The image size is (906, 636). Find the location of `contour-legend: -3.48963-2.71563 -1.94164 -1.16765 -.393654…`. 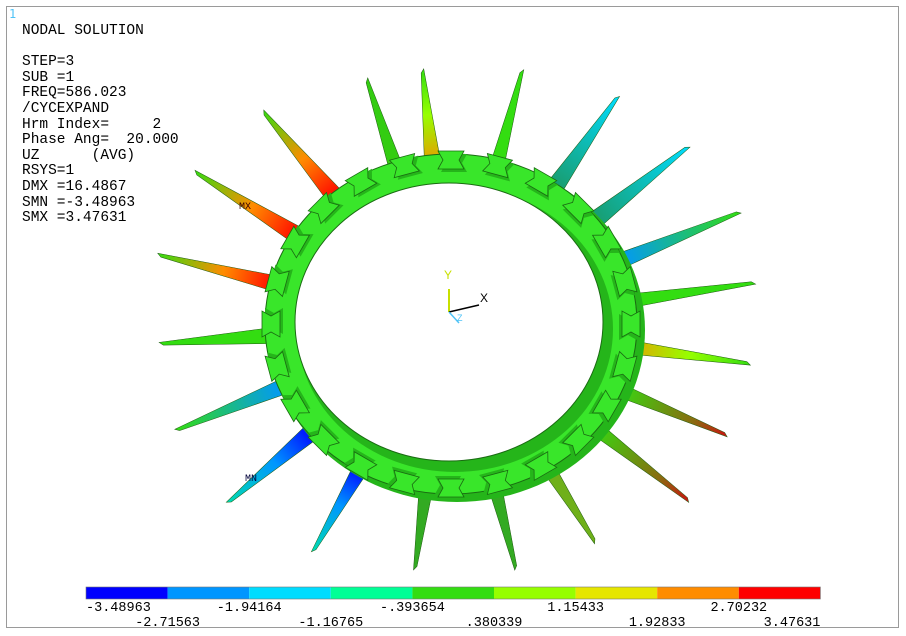

contour-legend: -3.48963-2.71563 -1.94164 -1.16765 -.393654… is located at coordinates (453, 607).